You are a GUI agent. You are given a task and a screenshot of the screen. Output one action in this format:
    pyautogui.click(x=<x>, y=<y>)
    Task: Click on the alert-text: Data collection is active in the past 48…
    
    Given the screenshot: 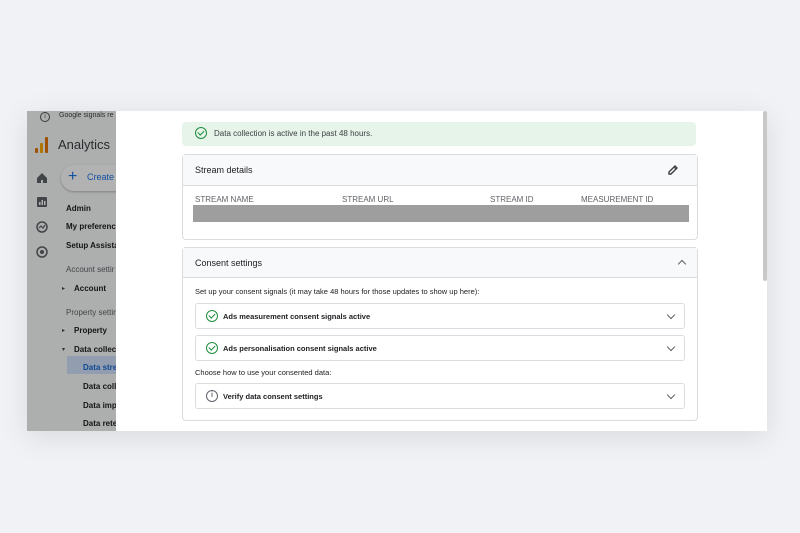 What is the action you would take?
    pyautogui.click(x=293, y=133)
    